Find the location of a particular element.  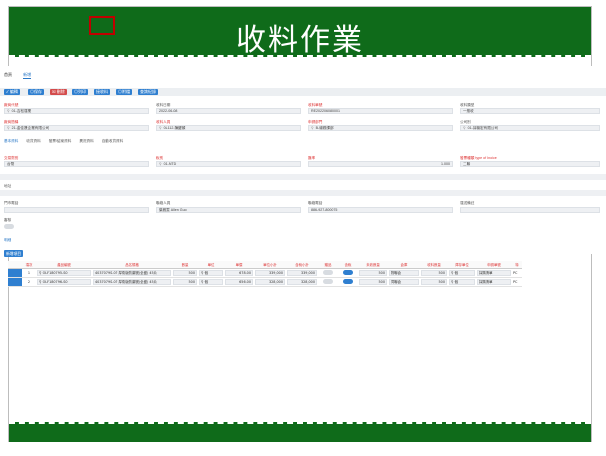

phone-field: 886-927-800075 is located at coordinates (380, 210).